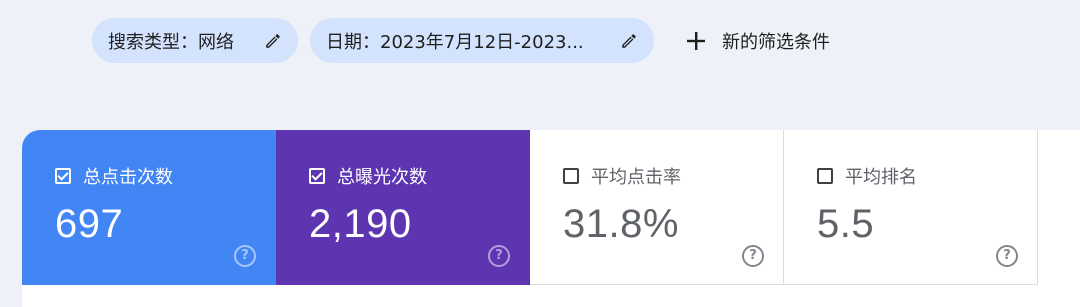 Image resolution: width=1080 pixels, height=307 pixels. What do you see at coordinates (696, 41) in the screenshot?
I see `plus-icon` at bounding box center [696, 41].